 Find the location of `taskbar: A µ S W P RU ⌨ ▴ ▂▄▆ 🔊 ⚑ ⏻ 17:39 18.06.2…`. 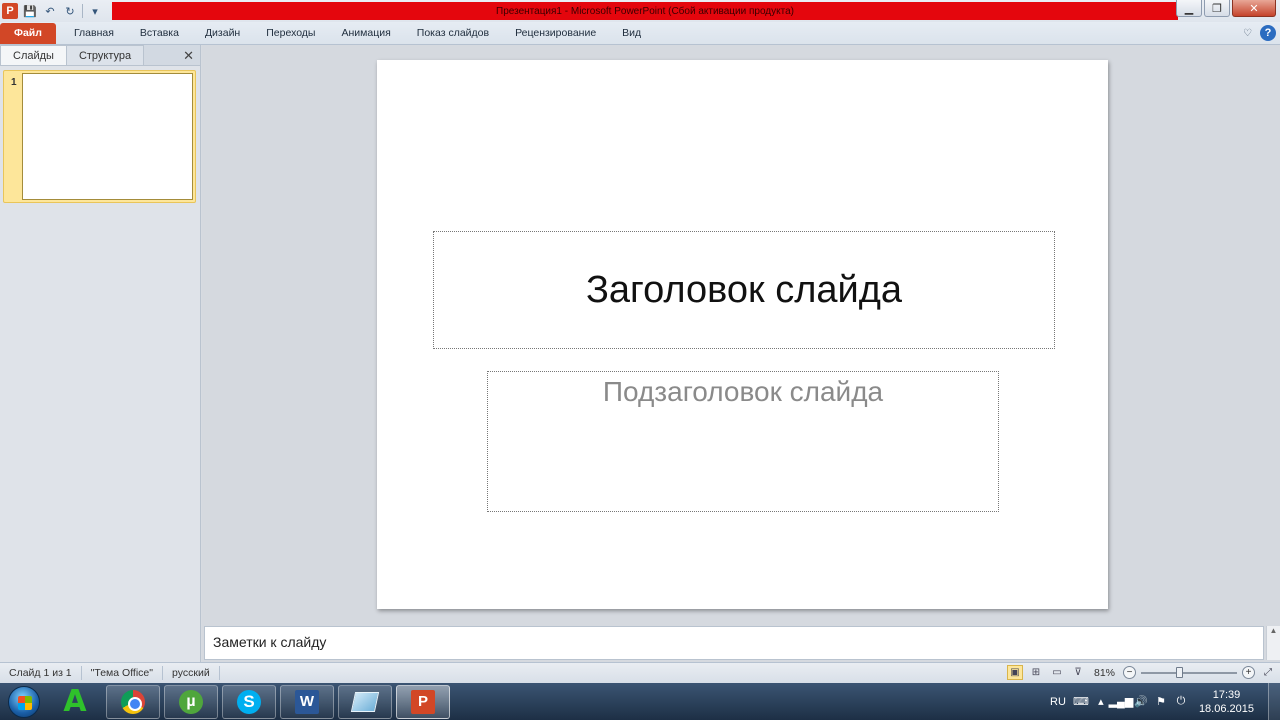

taskbar: A µ S W P RU ⌨ ▴ ▂▄▆ 🔊 ⚑ ⏻ 17:39 18.06.2… is located at coordinates (640, 701).